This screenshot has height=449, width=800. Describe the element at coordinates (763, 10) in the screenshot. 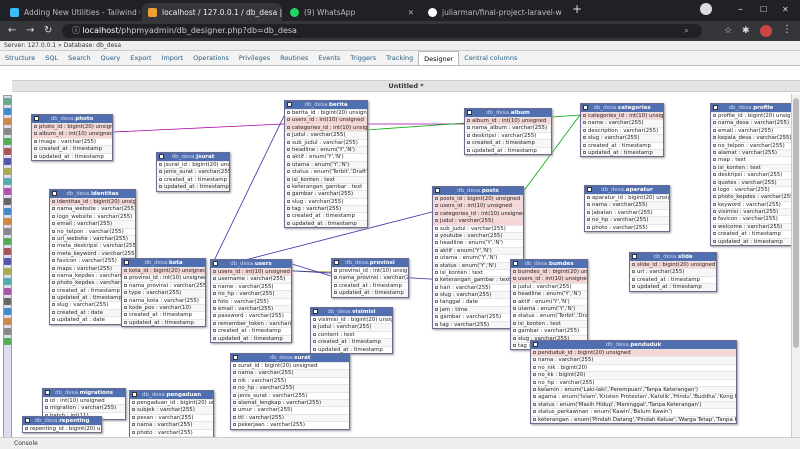

I see `maximize-icon: ☐` at that location.